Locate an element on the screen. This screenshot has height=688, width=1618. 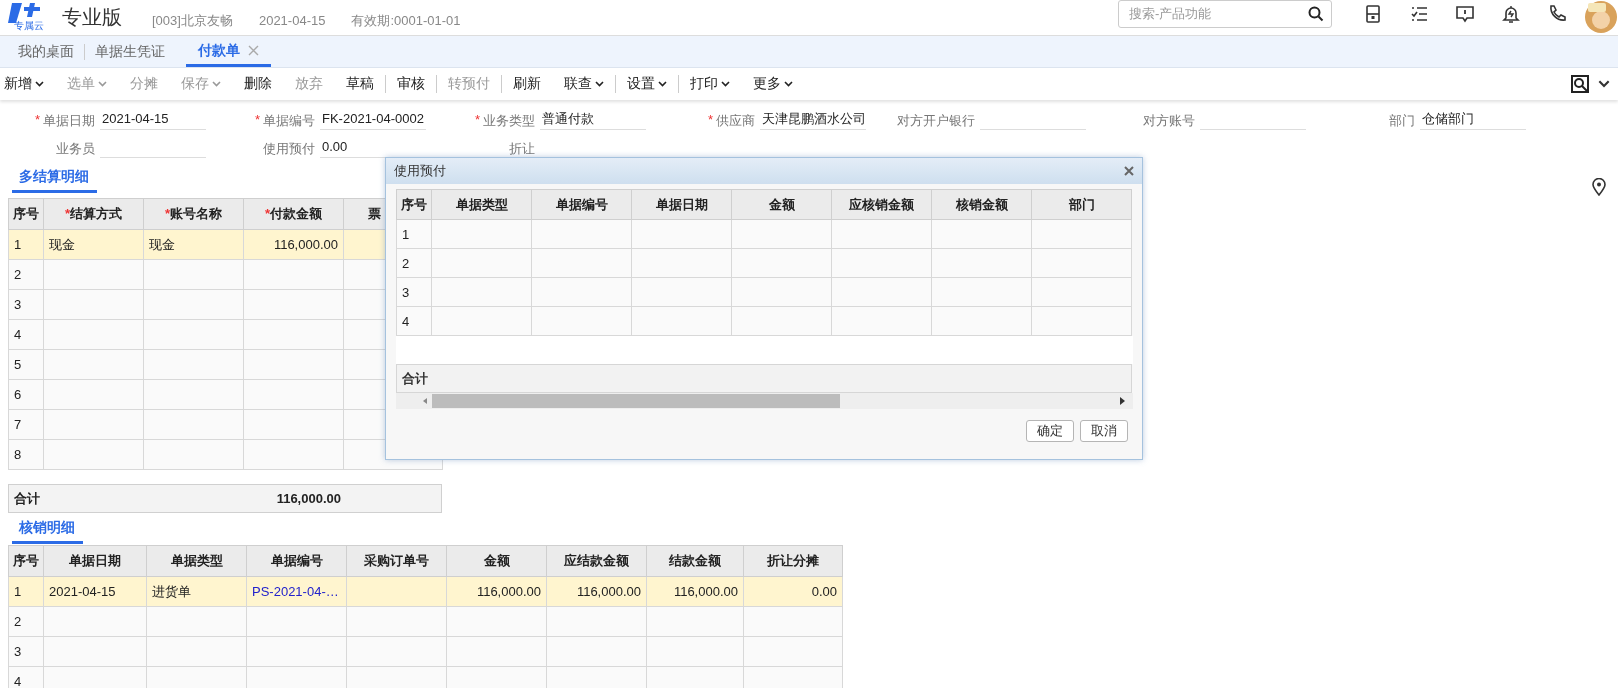
input-field: 仓储部门 is located at coordinates (1473, 119).